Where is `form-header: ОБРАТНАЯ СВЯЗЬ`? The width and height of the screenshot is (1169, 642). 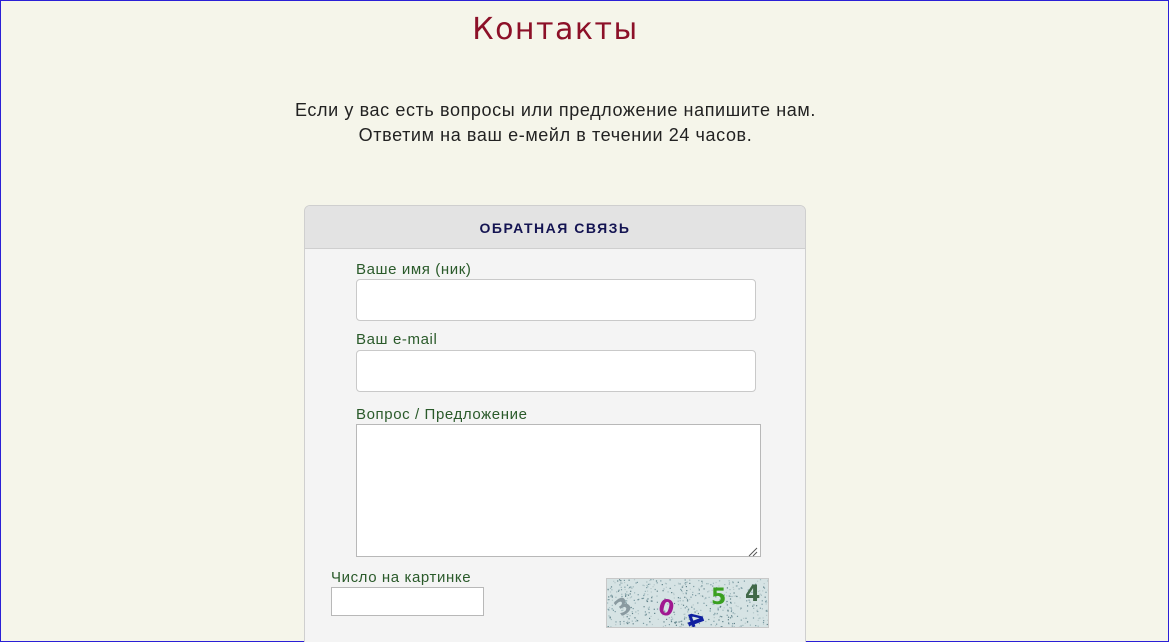
form-header: ОБРАТНАЯ СВЯЗЬ is located at coordinates (555, 227).